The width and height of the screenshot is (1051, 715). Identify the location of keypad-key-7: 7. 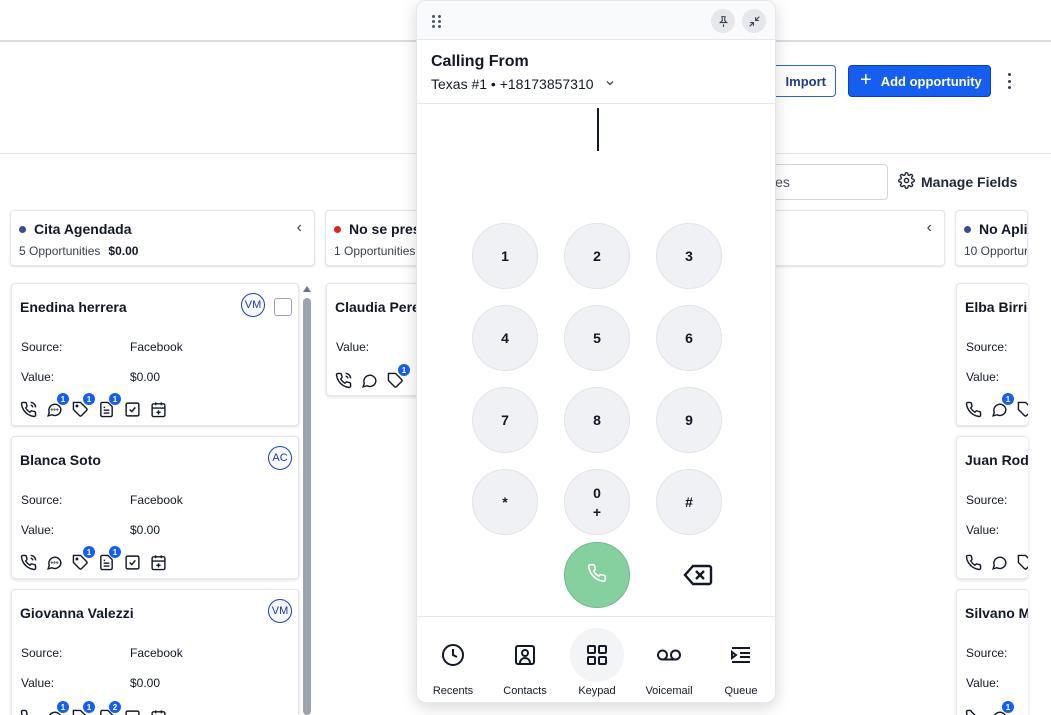
(505, 420).